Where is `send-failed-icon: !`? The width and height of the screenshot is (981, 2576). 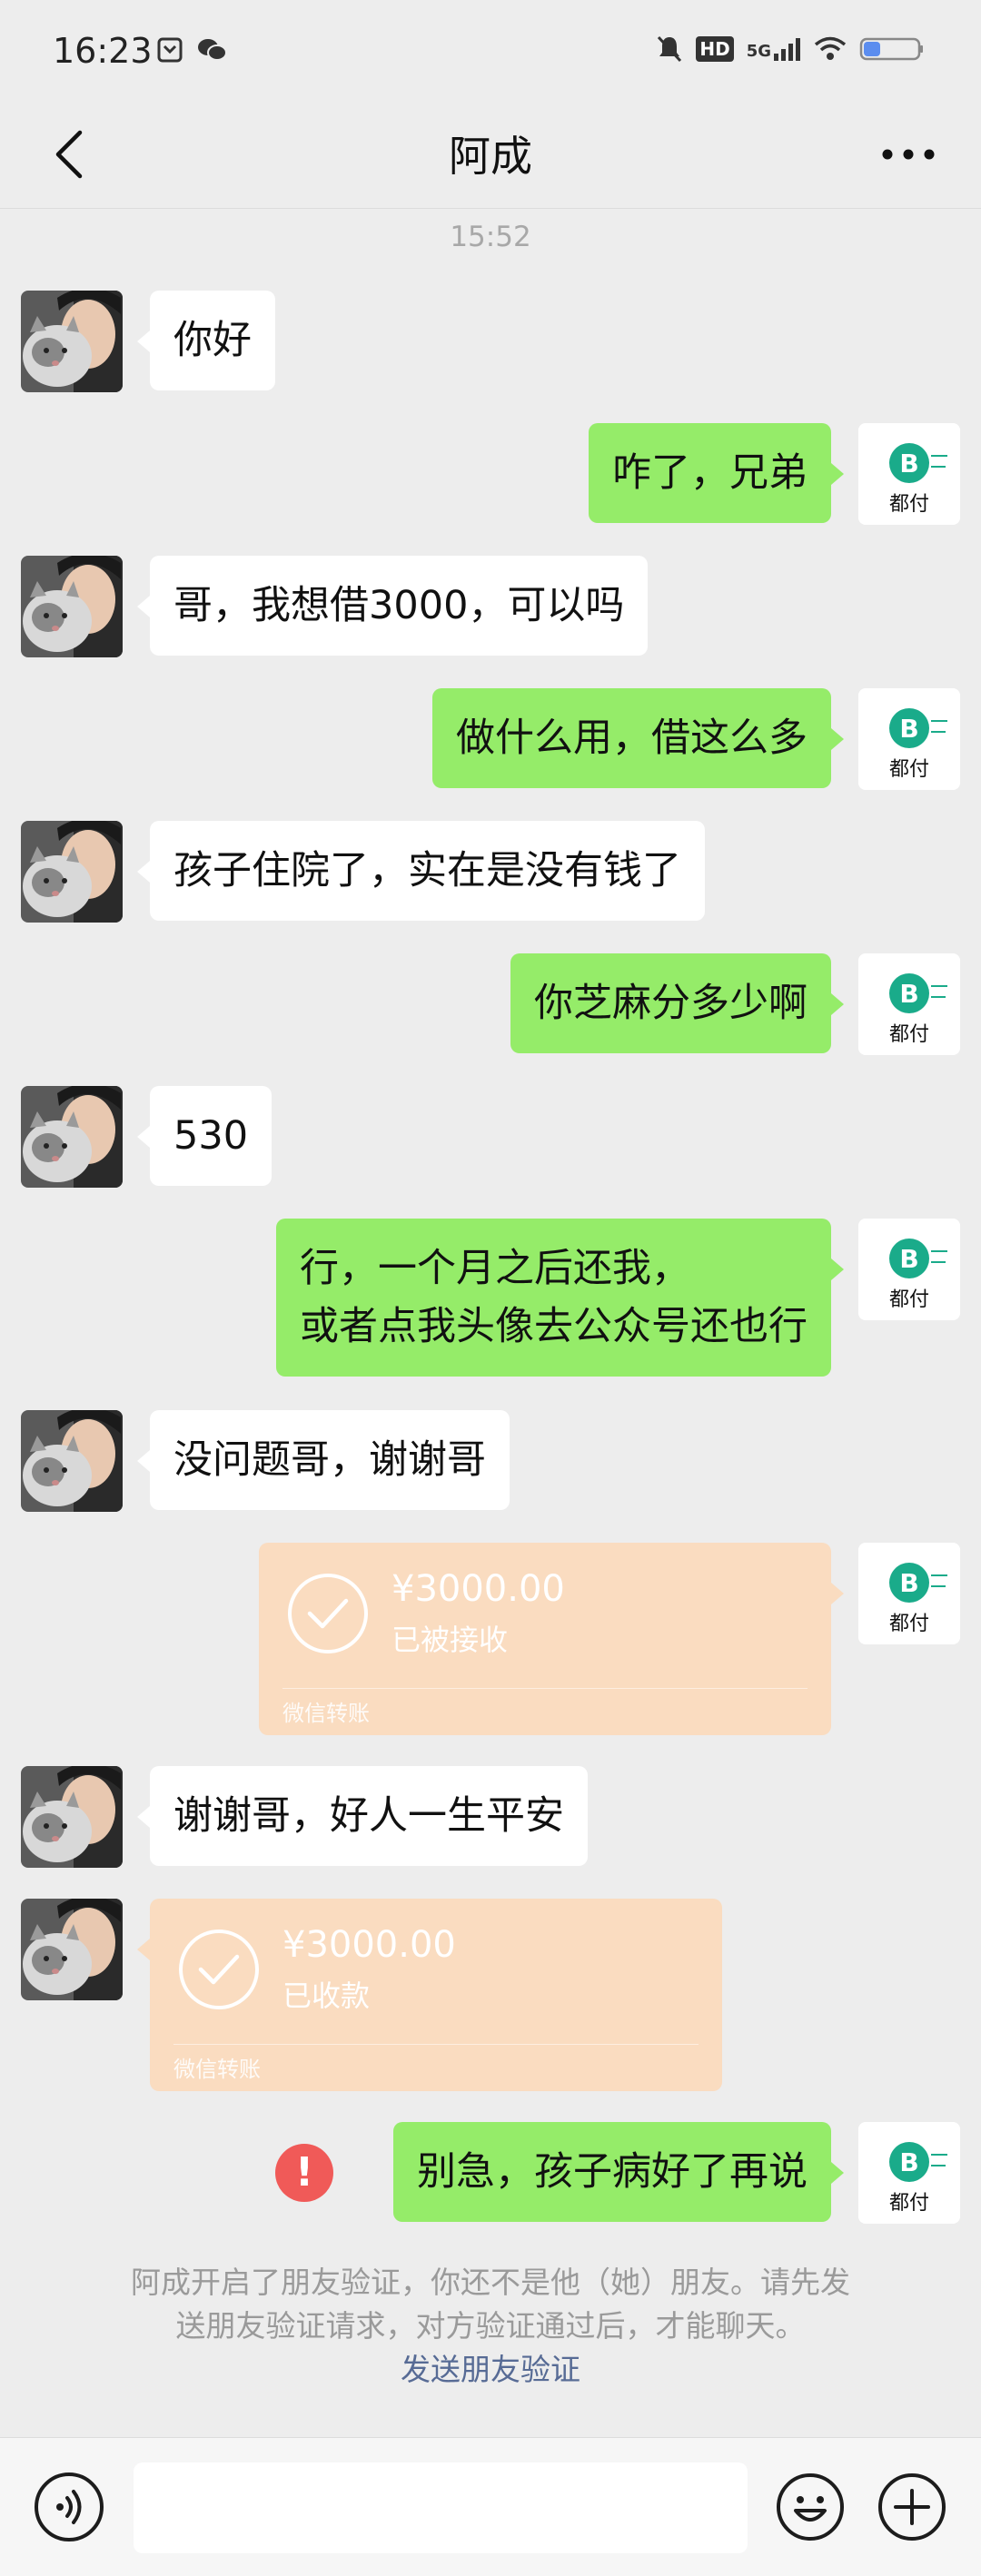
send-failed-icon: ! is located at coordinates (304, 2173).